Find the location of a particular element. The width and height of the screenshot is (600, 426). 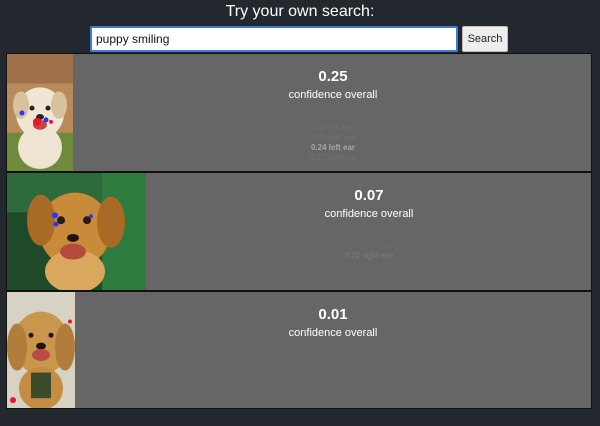

page-title: Try your own search: is located at coordinates (300, 11).